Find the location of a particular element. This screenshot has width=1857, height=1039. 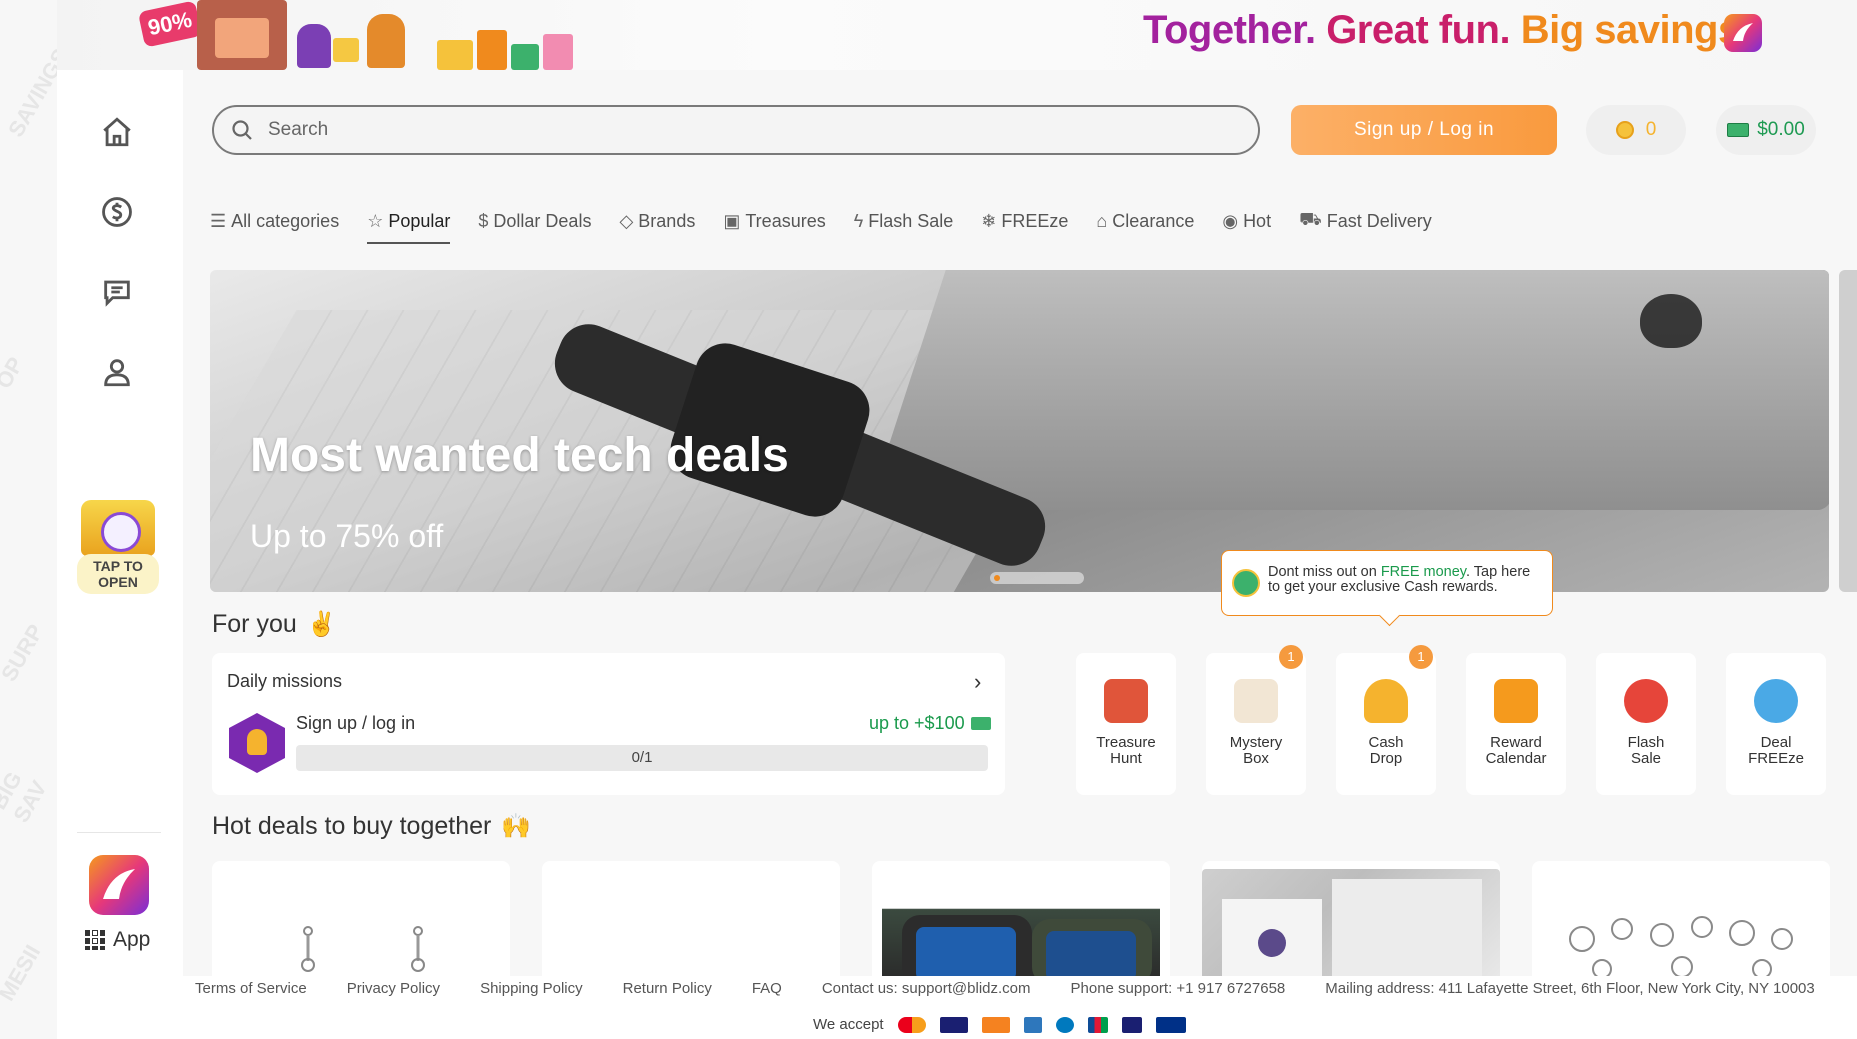

category-fast-delivery: ⛟ Fast Delivery is located at coordinates (1365, 221).